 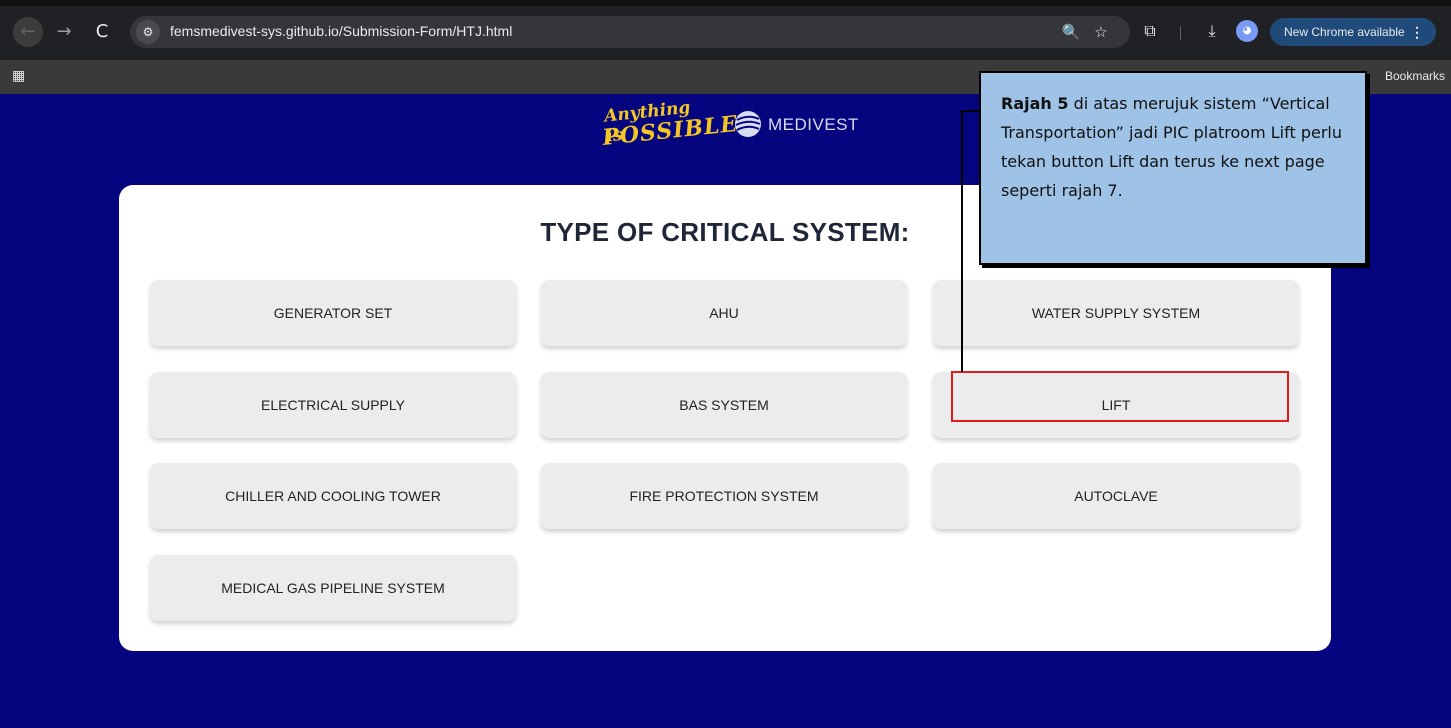 What do you see at coordinates (1116, 313) in the screenshot?
I see `water-supply-system-button: WATER SUPPLY SYSTEM` at bounding box center [1116, 313].